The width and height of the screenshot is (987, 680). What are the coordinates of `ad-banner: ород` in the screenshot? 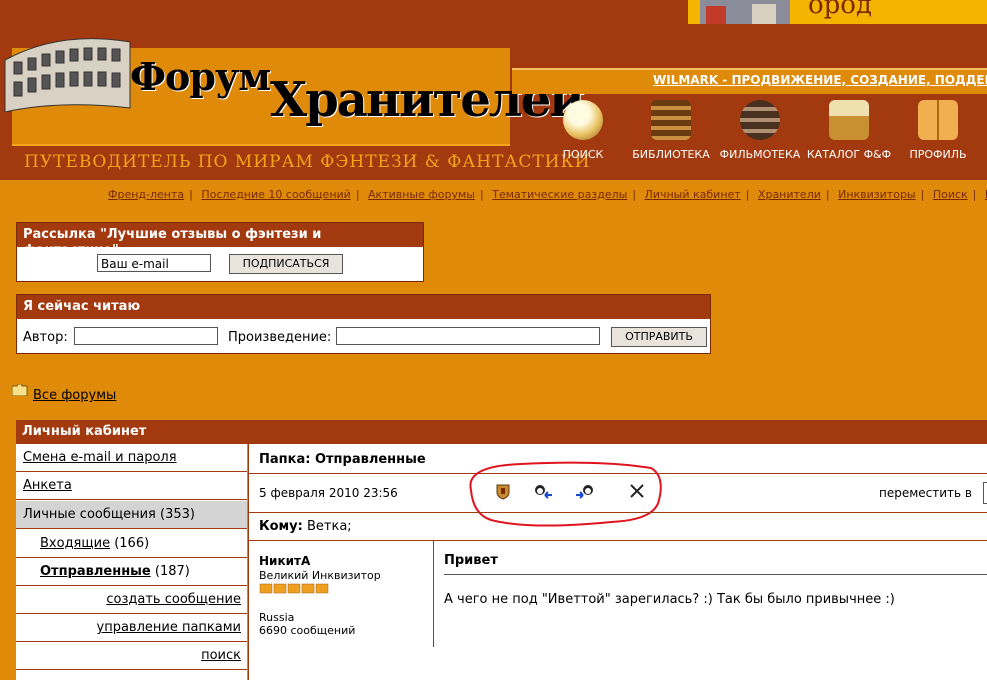 It's located at (837, 12).